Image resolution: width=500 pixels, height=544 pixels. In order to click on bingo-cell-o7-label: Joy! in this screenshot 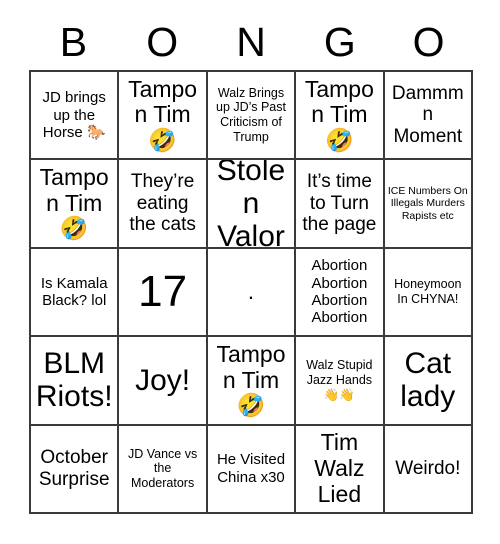, I will do `click(163, 380)`.